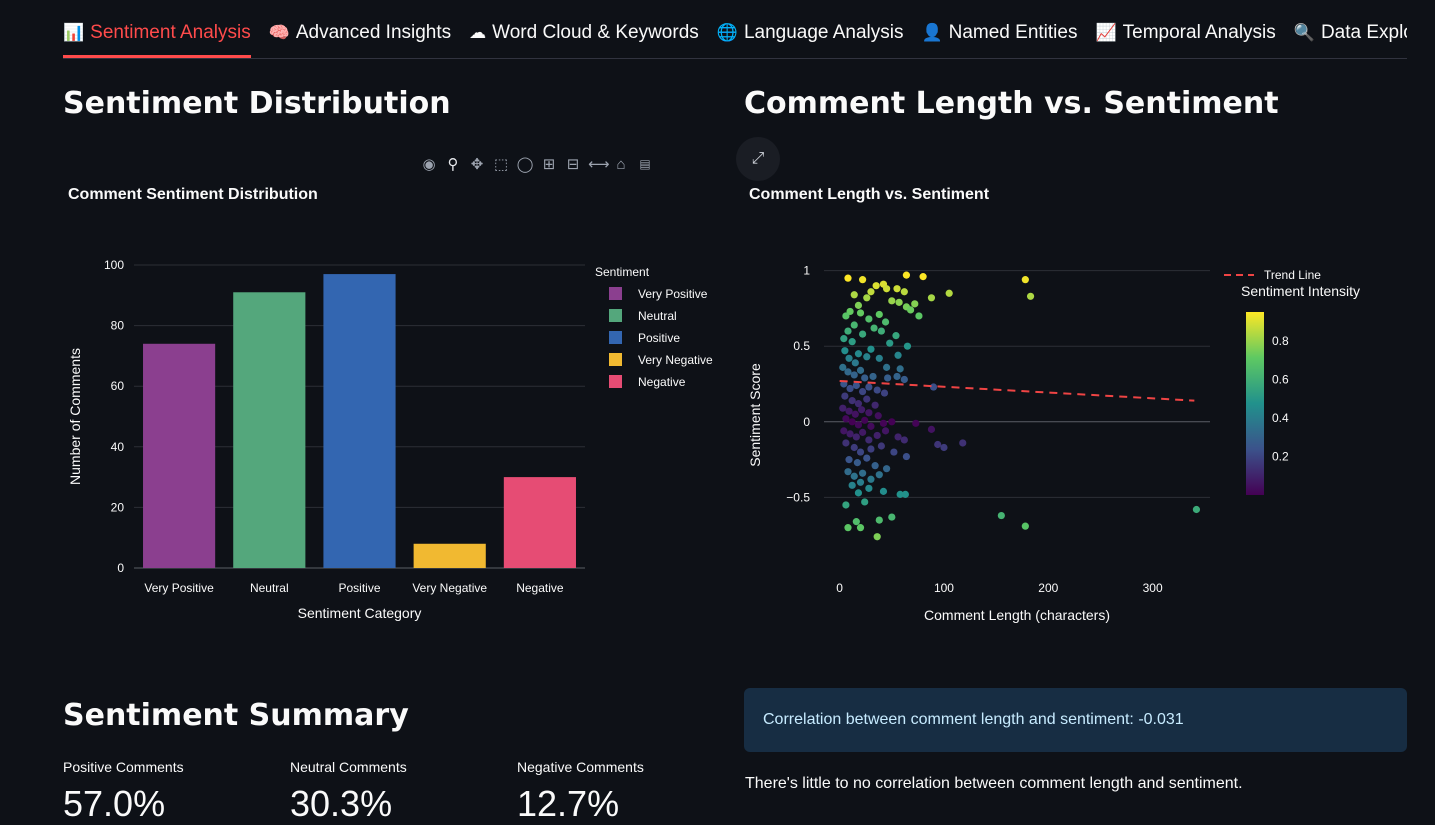 The width and height of the screenshot is (1435, 825). Describe the element at coordinates (758, 159) in the screenshot. I see `fullscreen-expand-icon: ⤢` at that location.